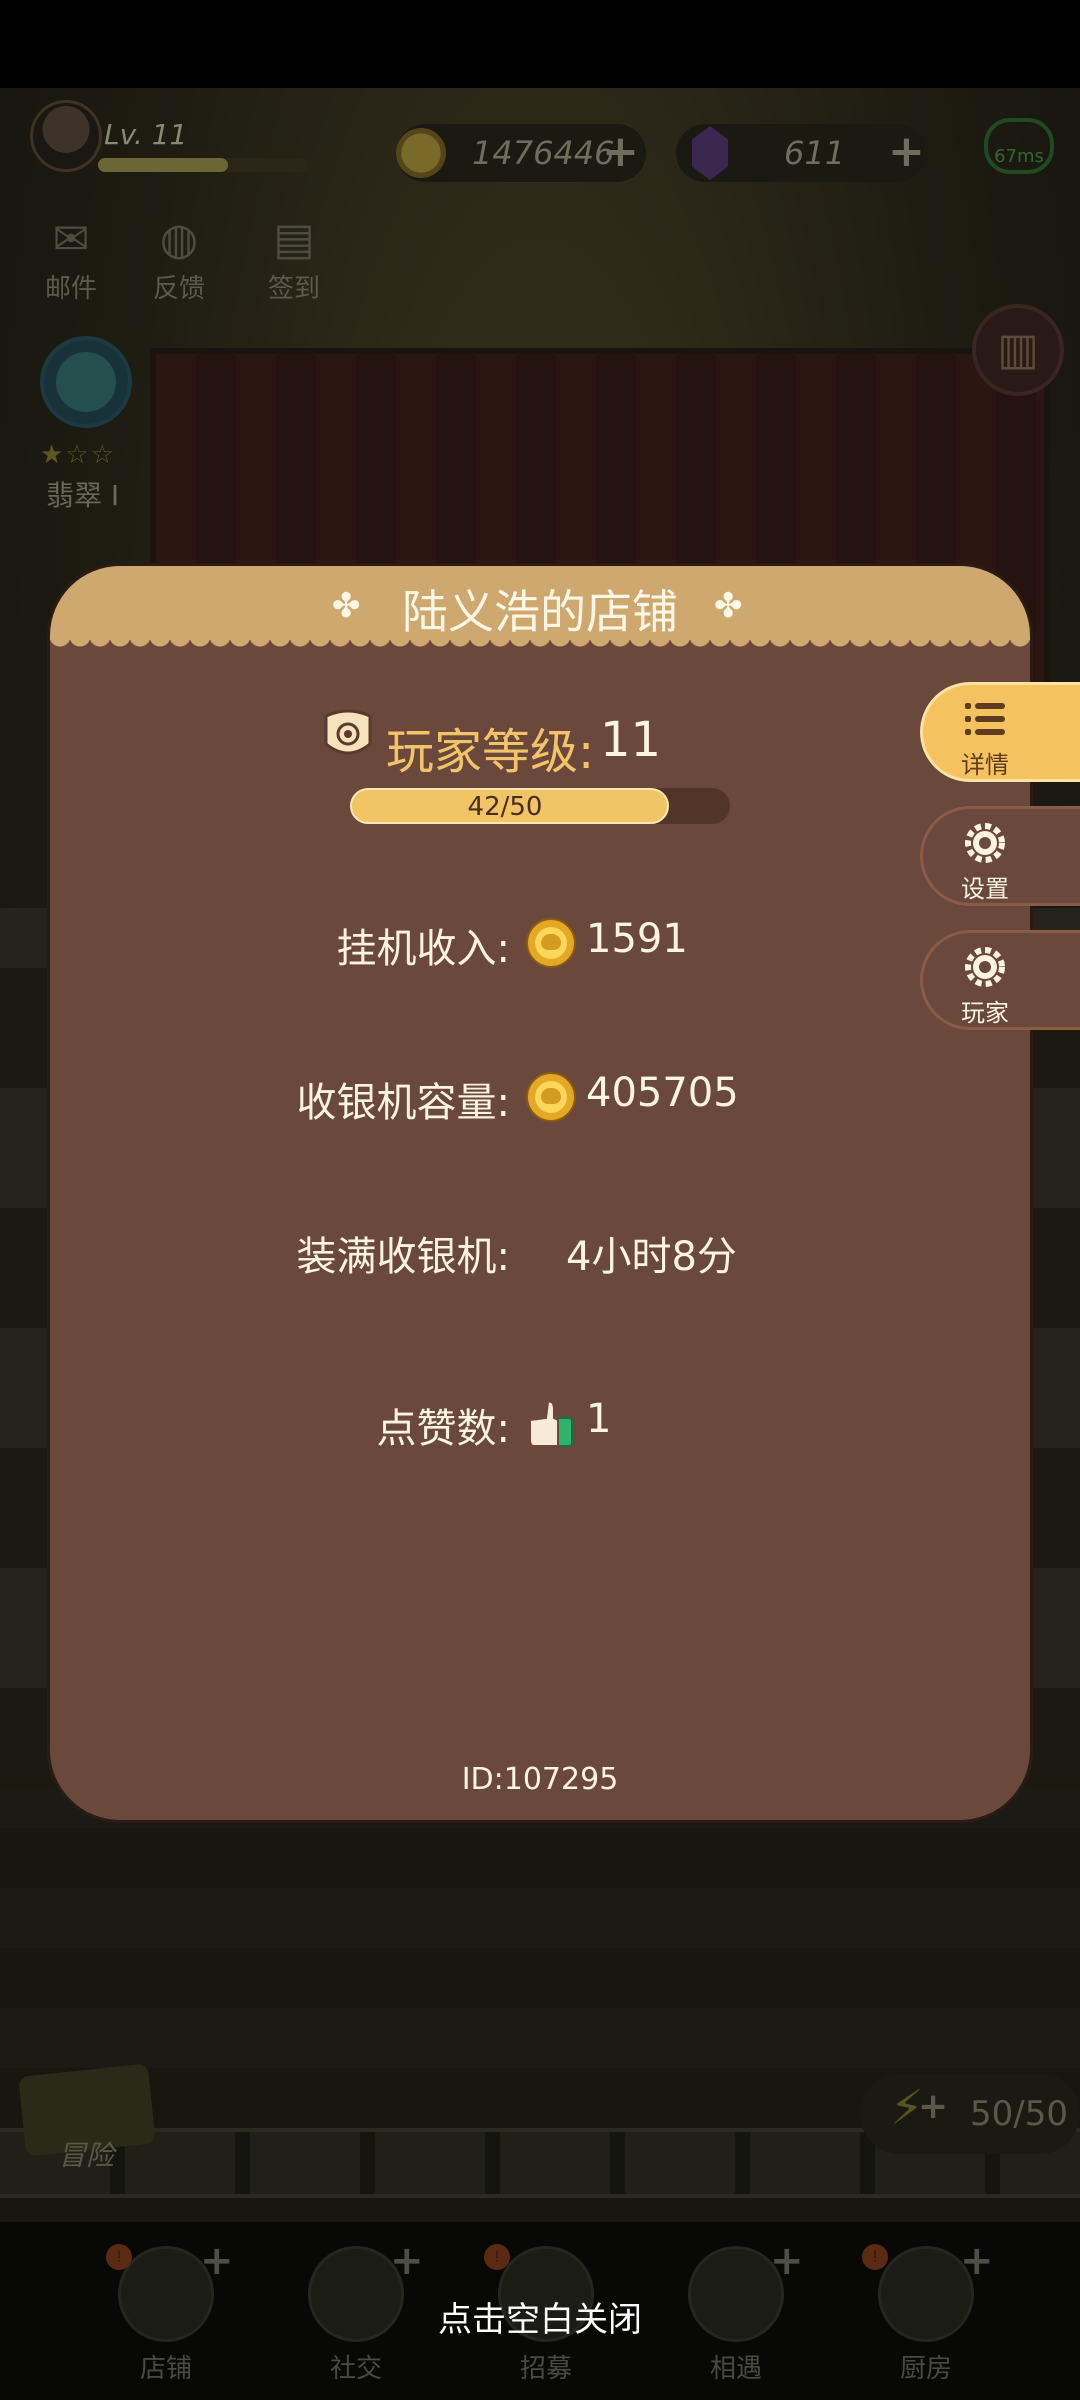 This screenshot has width=1080, height=2400. I want to click on nav-shop-alert-badge: !, so click(119, 2257).